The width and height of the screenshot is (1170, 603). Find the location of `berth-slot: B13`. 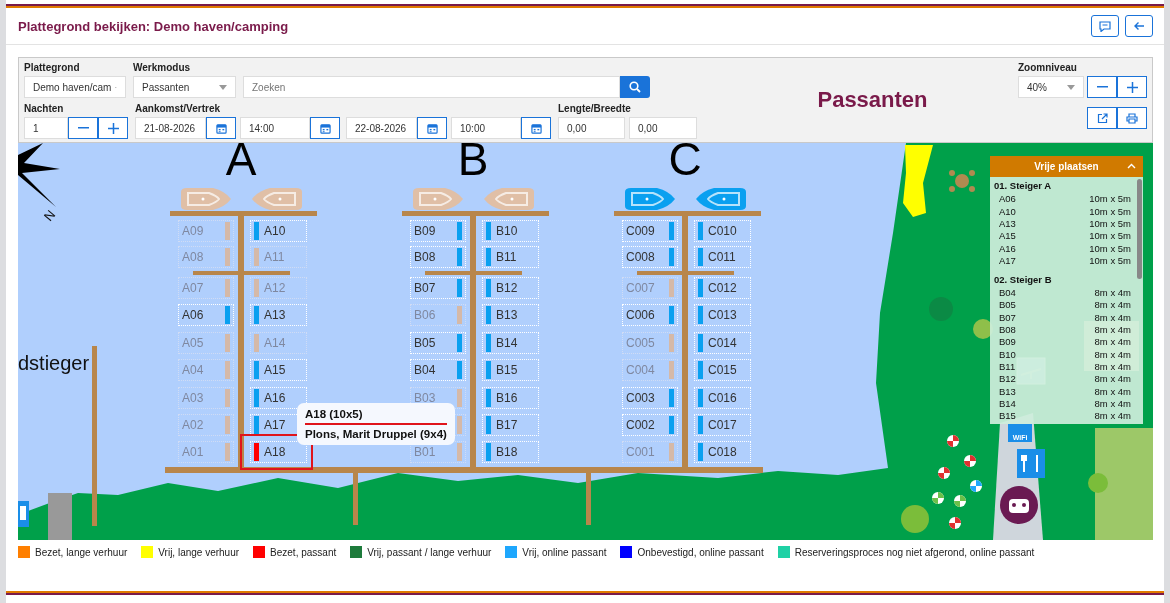

berth-slot: B13 is located at coordinates (510, 315).